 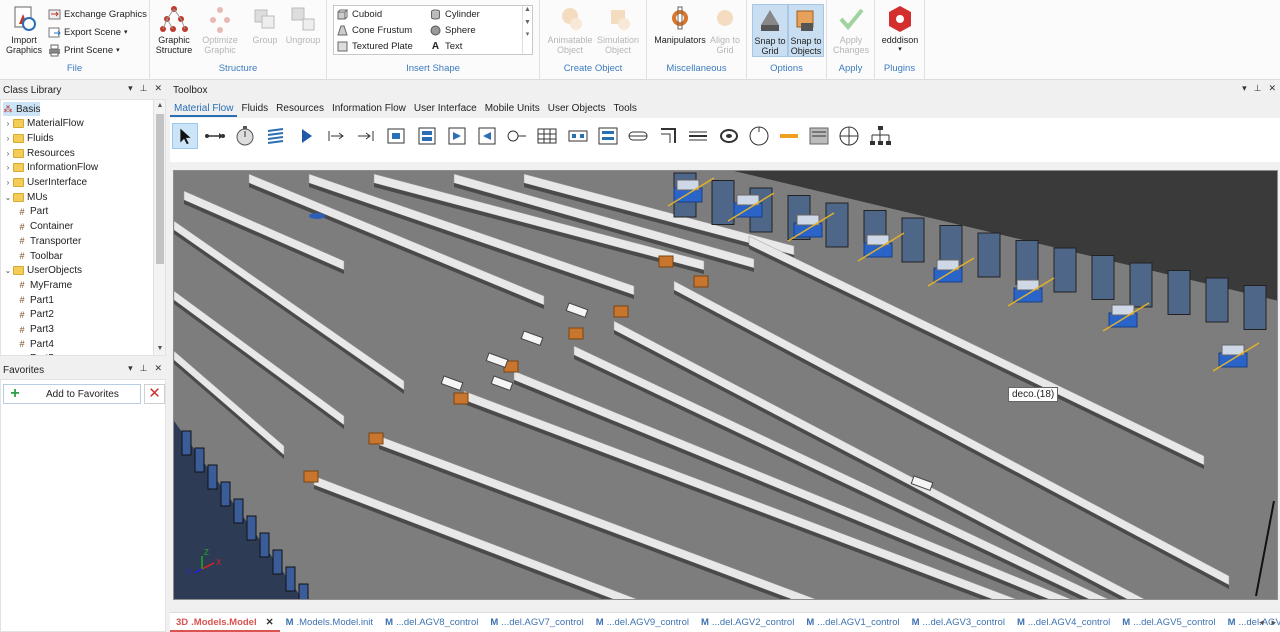 I want to click on tree-item: # Part2, so click(x=35, y=315).